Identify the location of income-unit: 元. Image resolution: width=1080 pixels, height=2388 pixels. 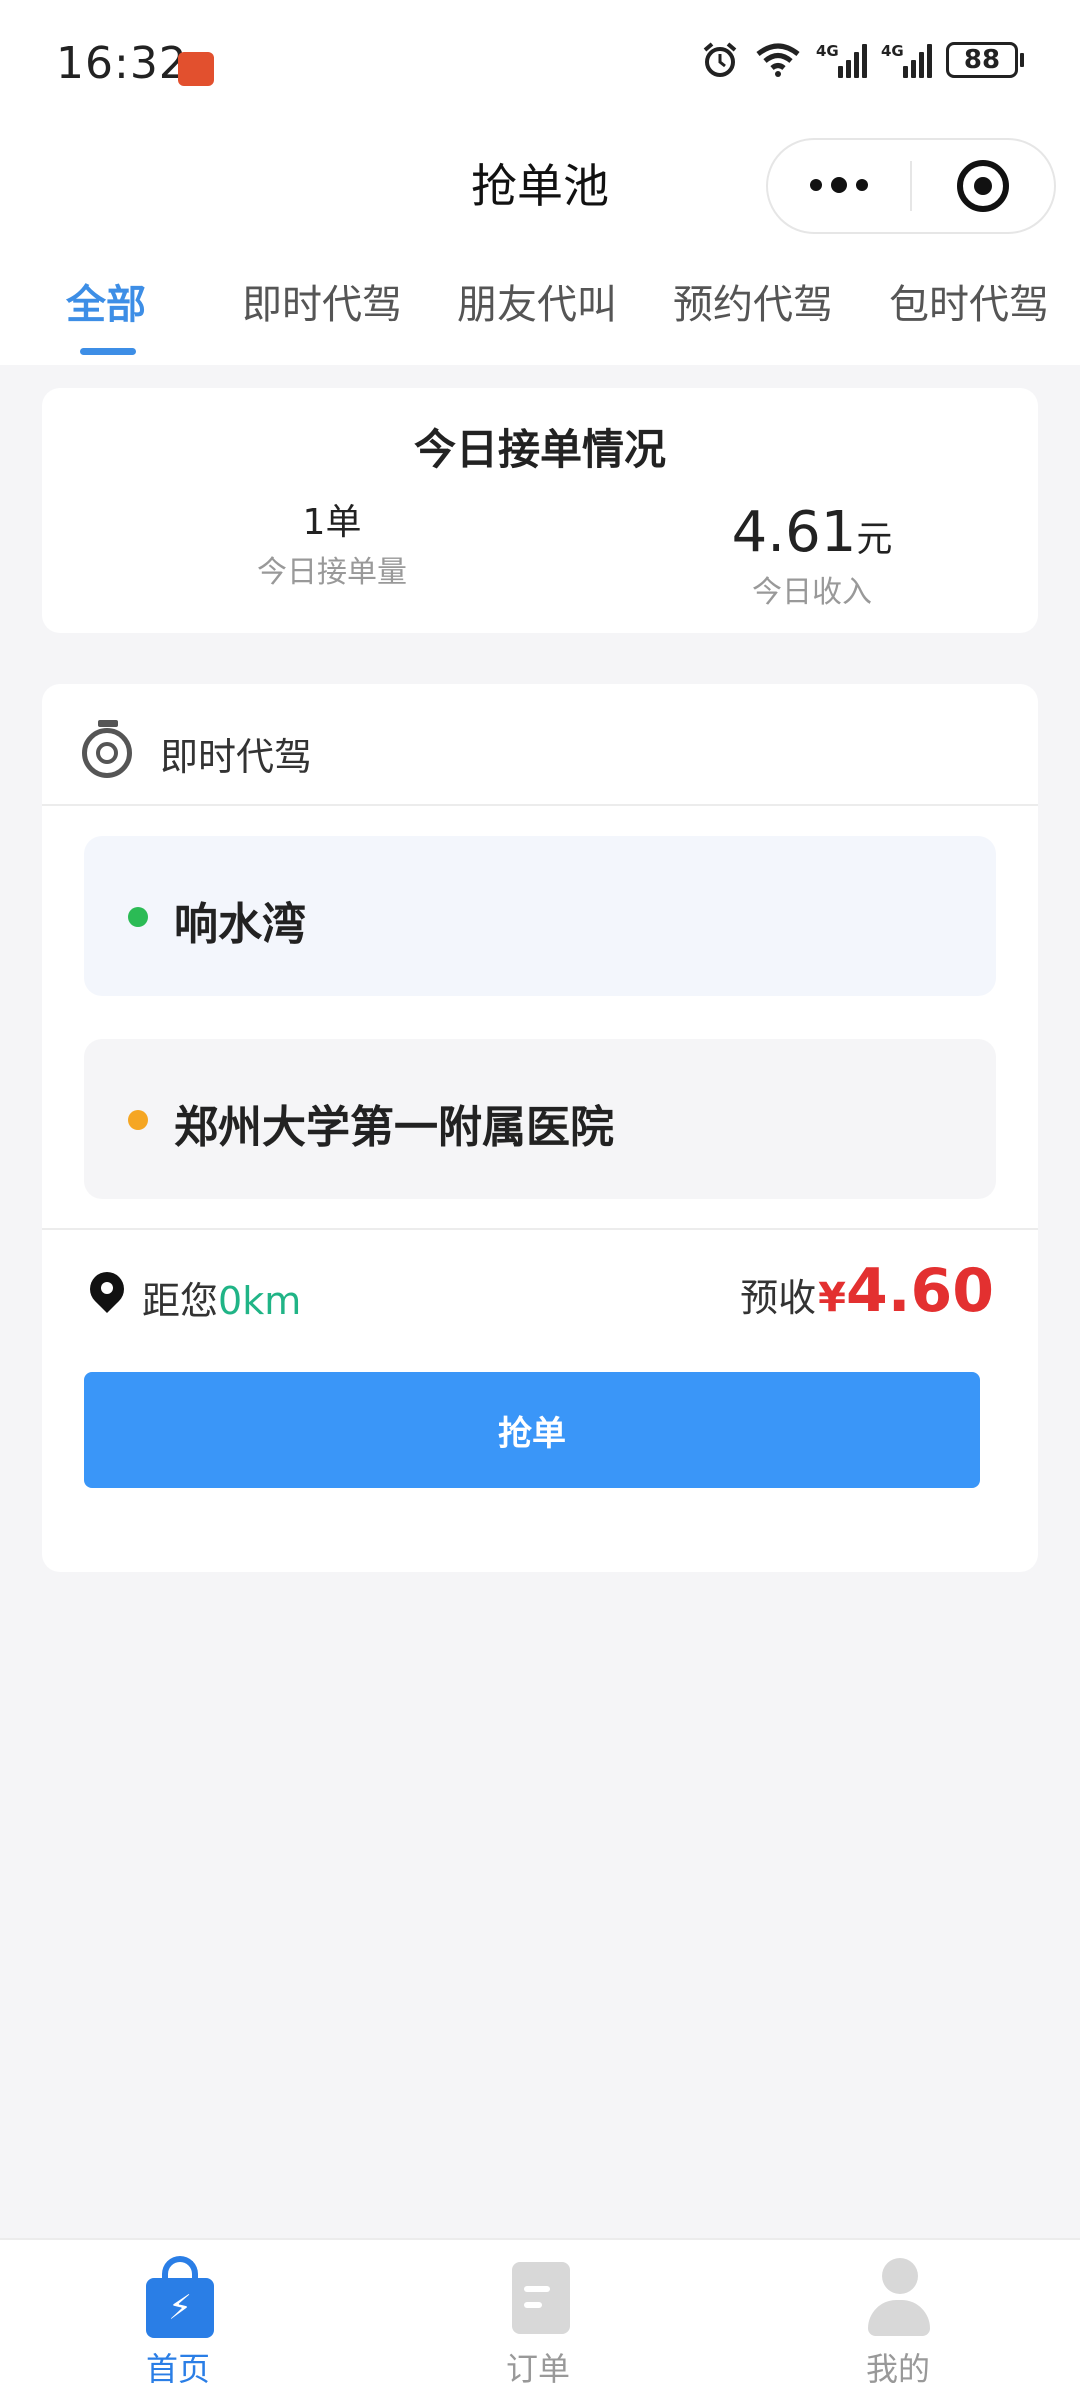
(874, 539).